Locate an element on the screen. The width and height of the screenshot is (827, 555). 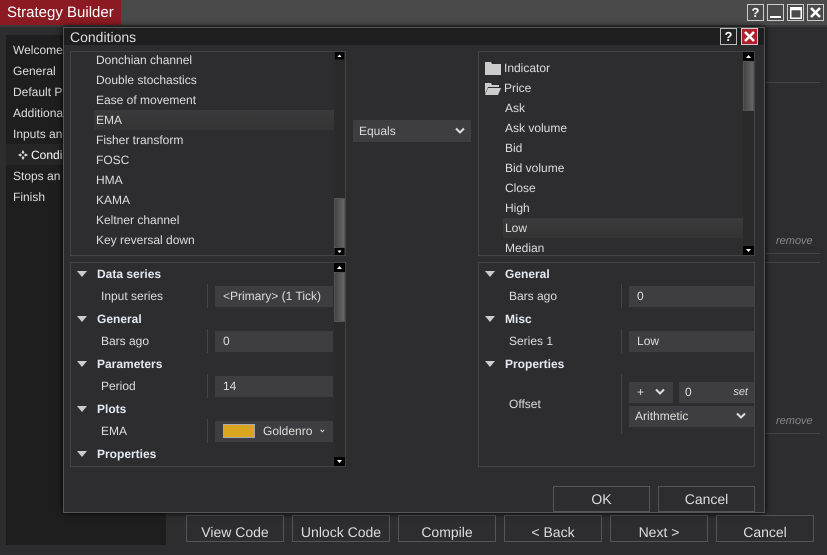
wizard-button: Compile is located at coordinates (447, 528).